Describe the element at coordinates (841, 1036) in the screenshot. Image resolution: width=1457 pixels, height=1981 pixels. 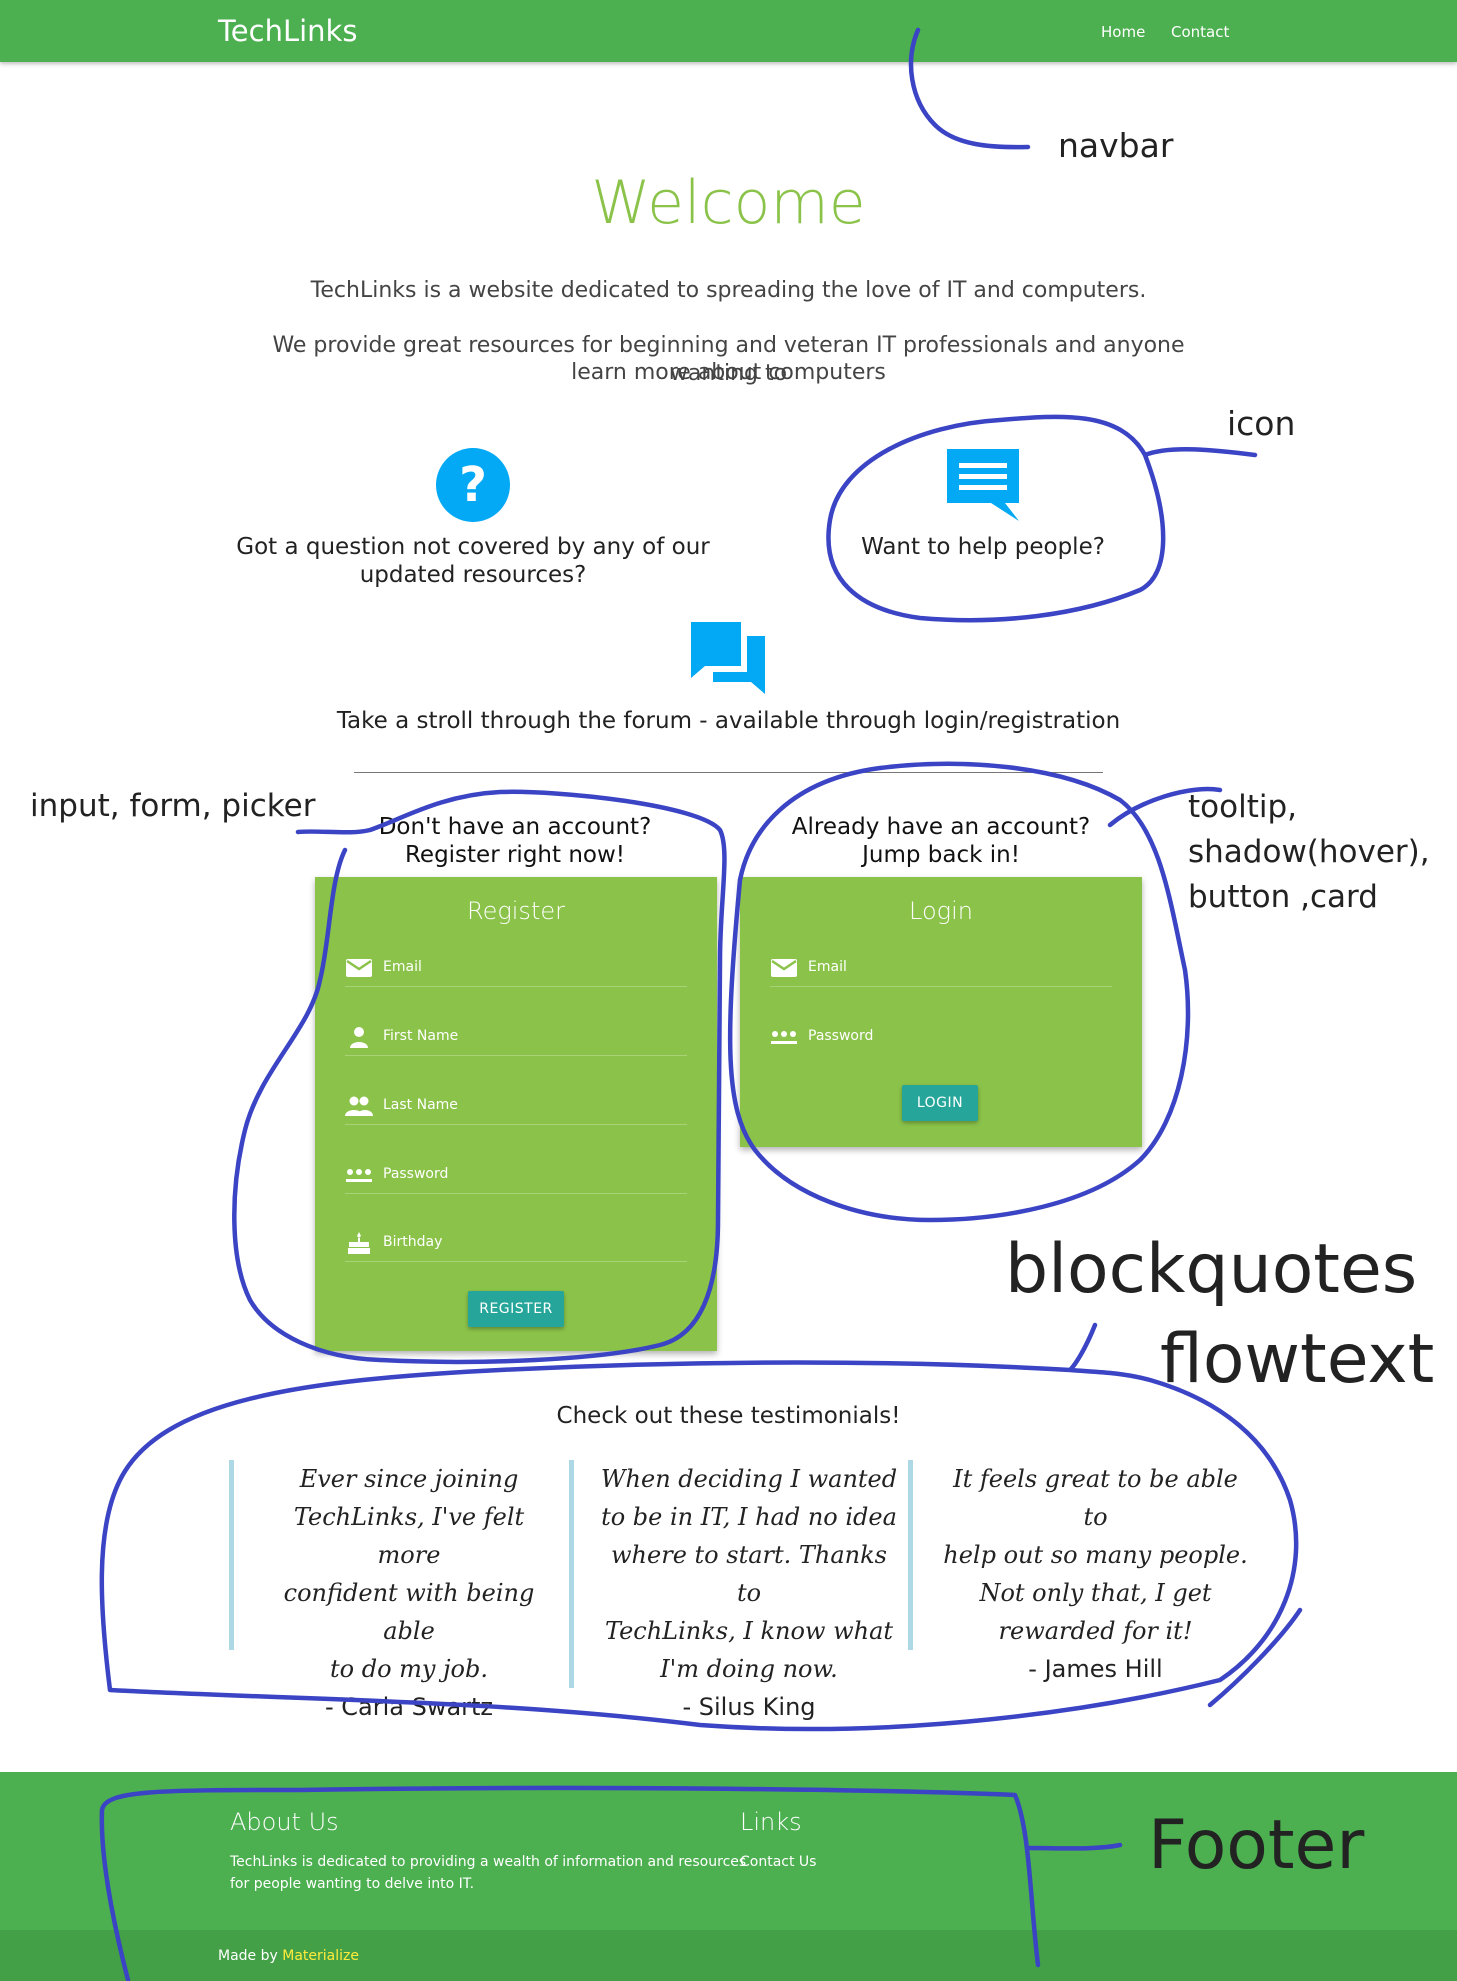
I see `login-password-label: Password` at that location.